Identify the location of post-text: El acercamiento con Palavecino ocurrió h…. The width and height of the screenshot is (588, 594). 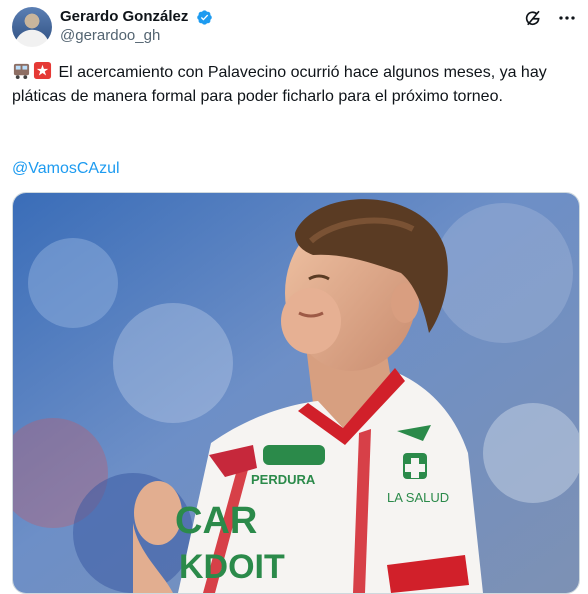
(293, 85).